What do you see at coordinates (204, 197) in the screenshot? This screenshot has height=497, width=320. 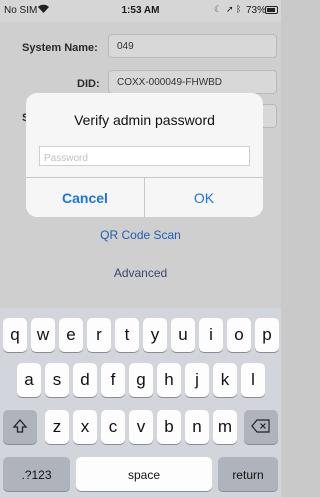 I see `ok-button: OK` at bounding box center [204, 197].